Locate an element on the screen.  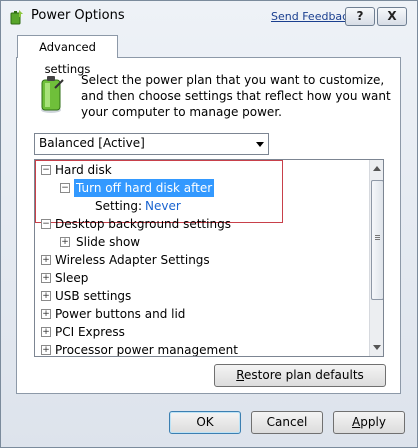
scrollbar-thumb is located at coordinates (377, 240).